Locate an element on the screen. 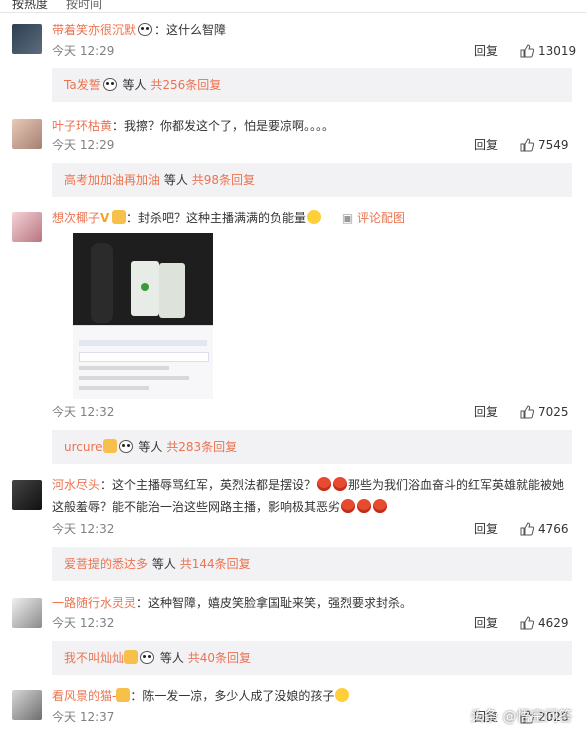 The width and height of the screenshot is (586, 732). sad-face-emoji-icon is located at coordinates (314, 217).